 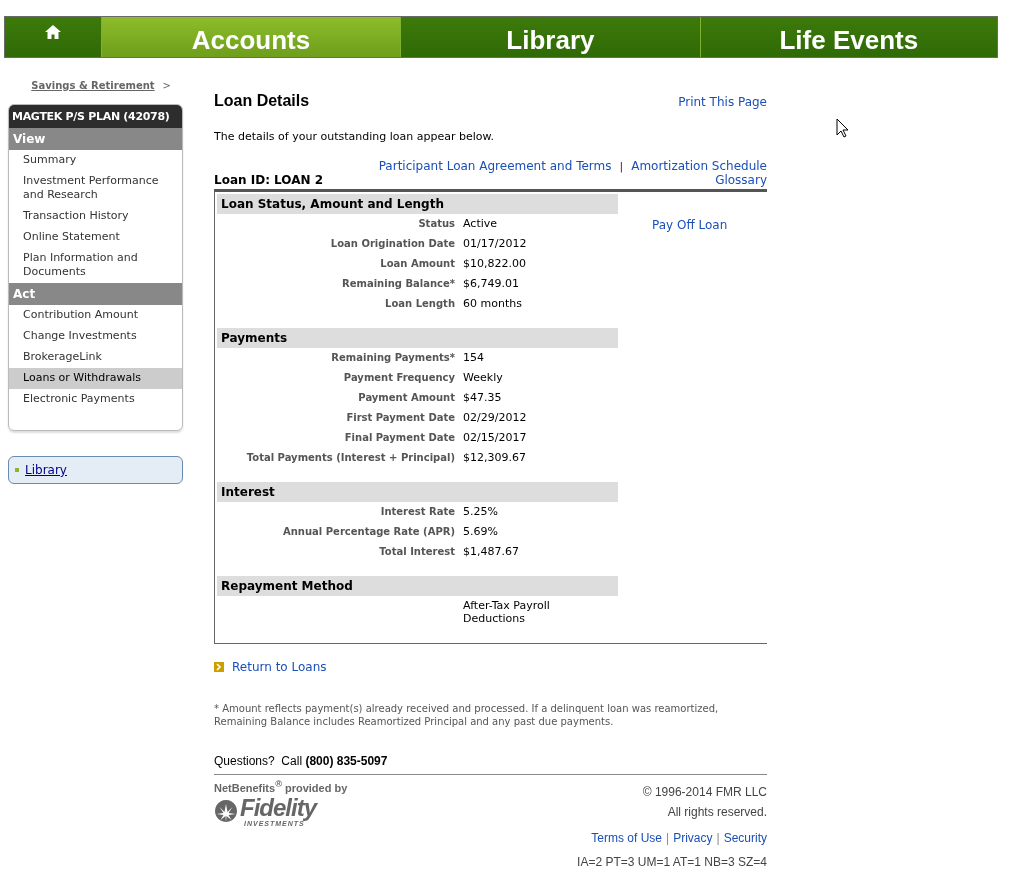 I want to click on field-value: Weekly, so click(x=483, y=377).